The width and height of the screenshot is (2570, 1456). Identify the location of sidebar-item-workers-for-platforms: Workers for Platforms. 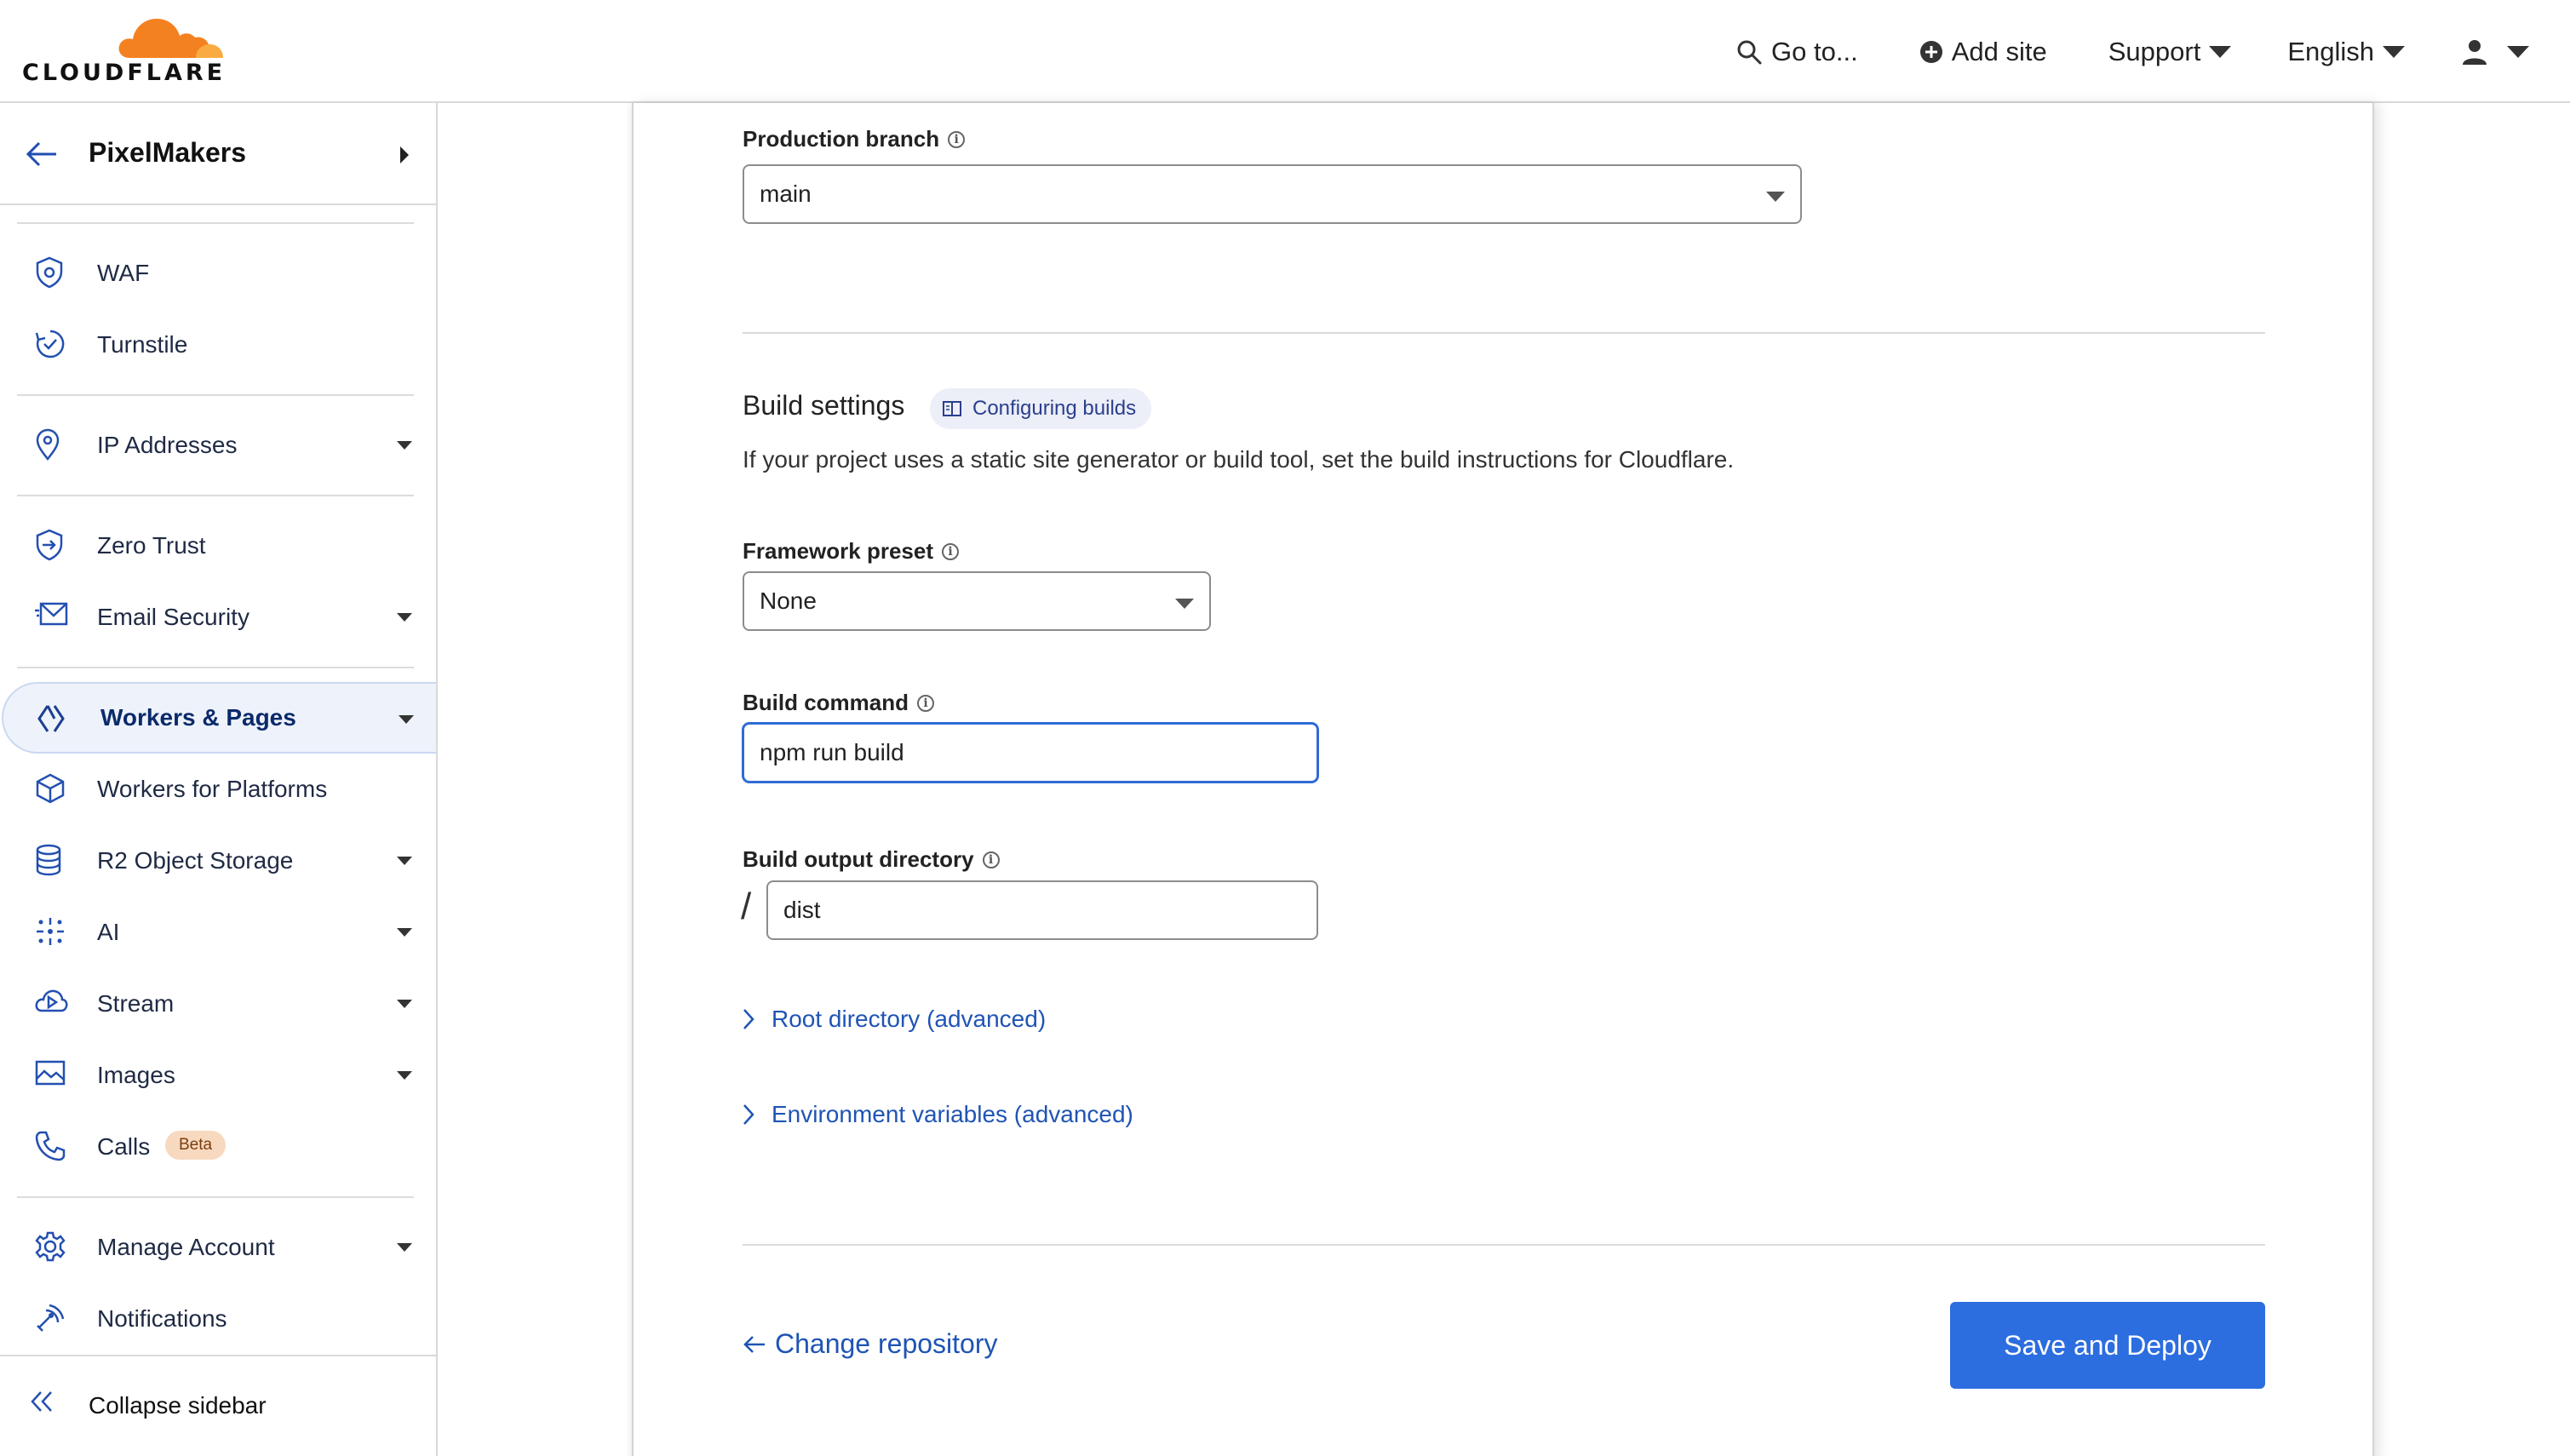
(218, 790).